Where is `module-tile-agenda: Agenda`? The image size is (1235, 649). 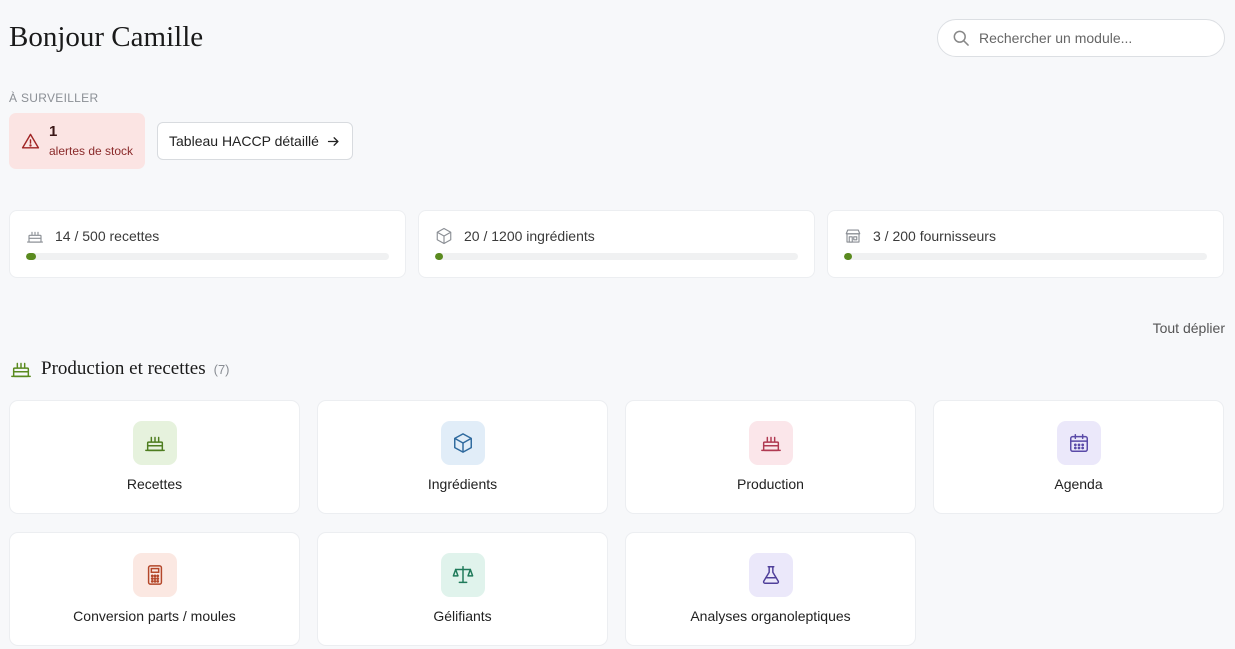 module-tile-agenda: Agenda is located at coordinates (1078, 457).